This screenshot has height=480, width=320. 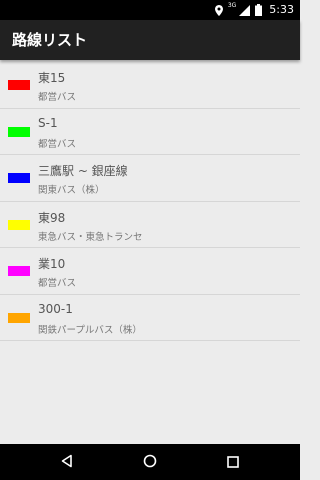 What do you see at coordinates (150, 271) in the screenshot?
I see `route-item: 業10 都営バス` at bounding box center [150, 271].